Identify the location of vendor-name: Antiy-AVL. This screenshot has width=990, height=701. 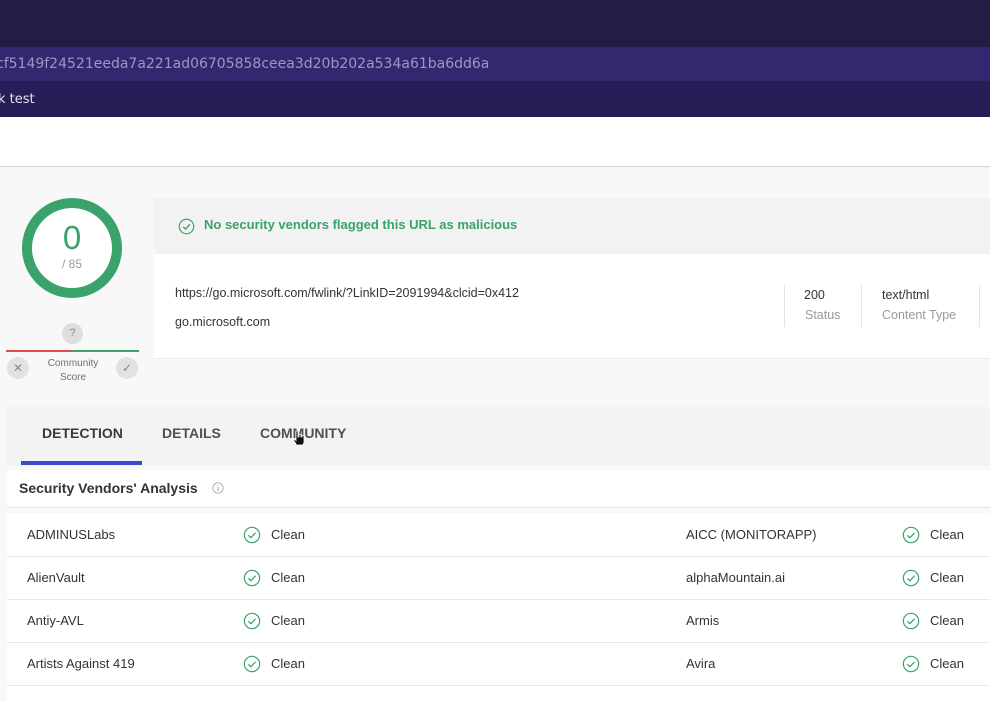
(55, 620).